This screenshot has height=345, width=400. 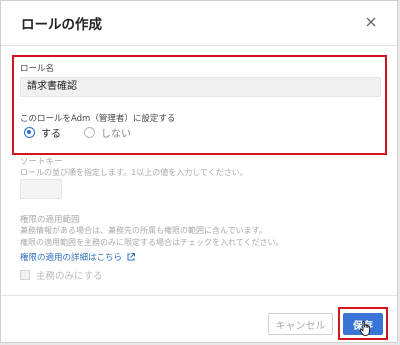 What do you see at coordinates (366, 331) in the screenshot?
I see `hand-cursor-icon` at bounding box center [366, 331].